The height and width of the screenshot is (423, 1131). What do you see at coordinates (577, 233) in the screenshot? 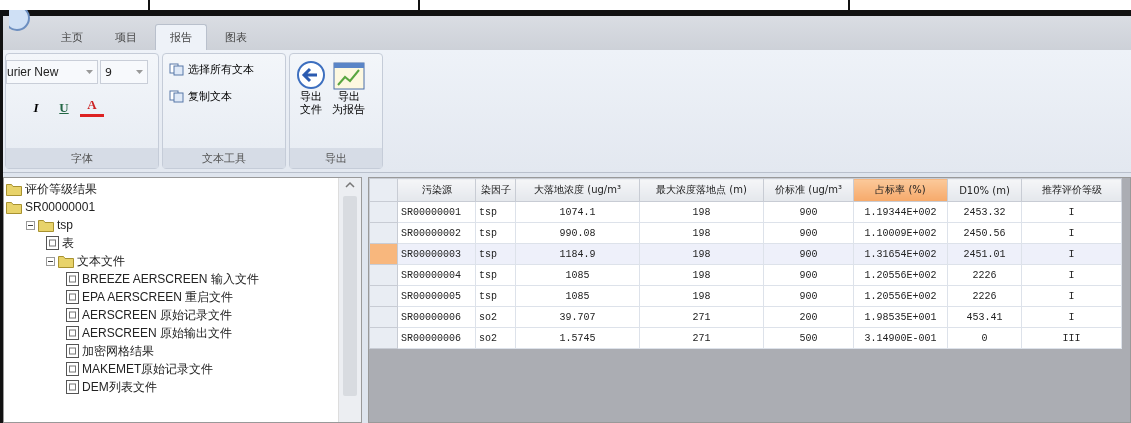
I see `table-cell: 990.08` at bounding box center [577, 233].